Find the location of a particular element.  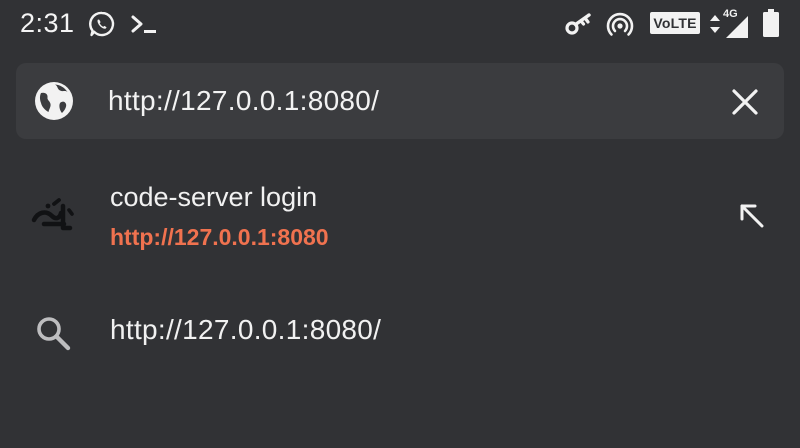

suggestion-url: http://127.0.0.1:8080 is located at coordinates (219, 237).